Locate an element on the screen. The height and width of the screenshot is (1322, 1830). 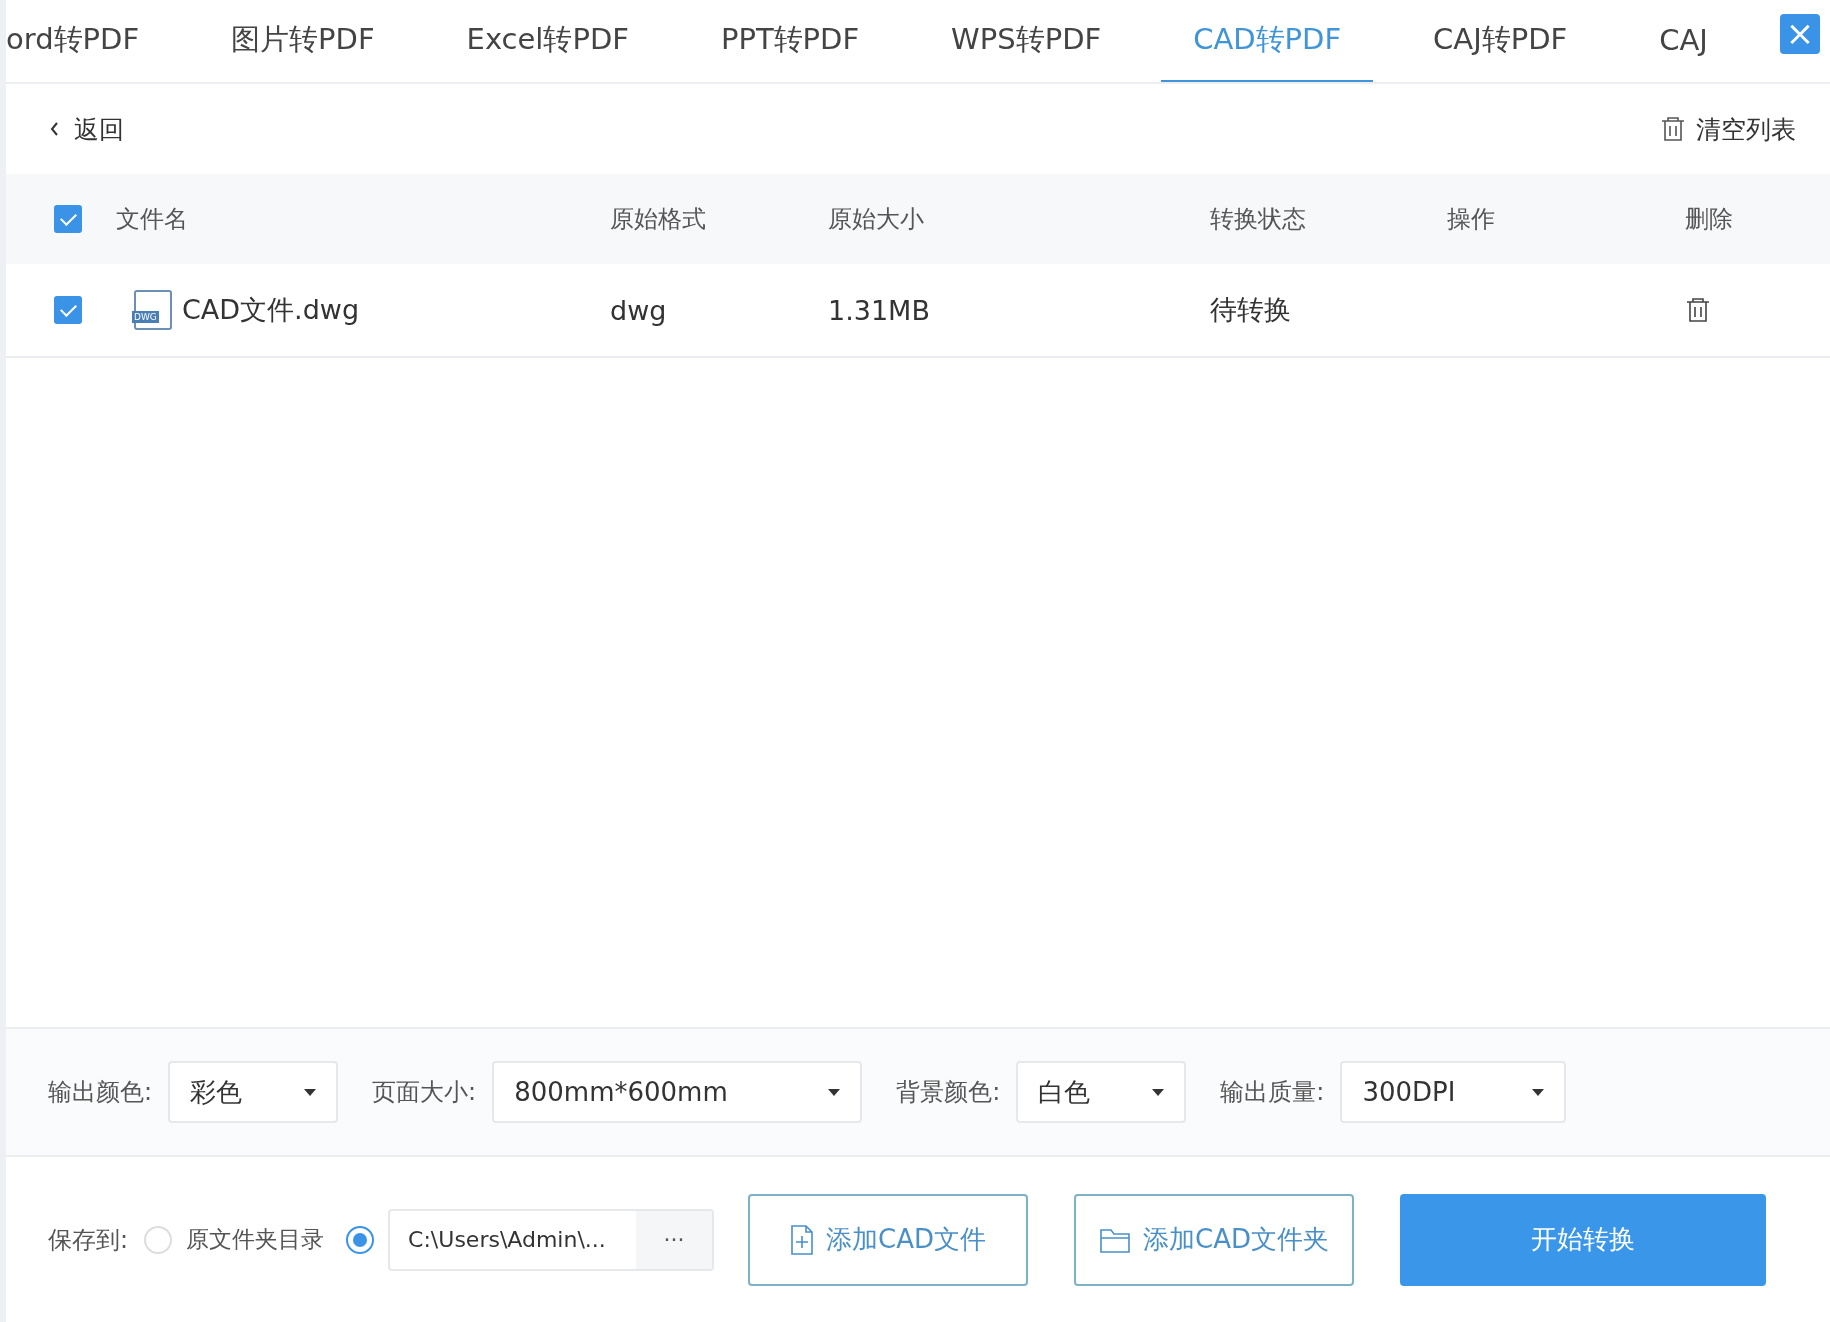
dropdown: 白色 is located at coordinates (1101, 1092).